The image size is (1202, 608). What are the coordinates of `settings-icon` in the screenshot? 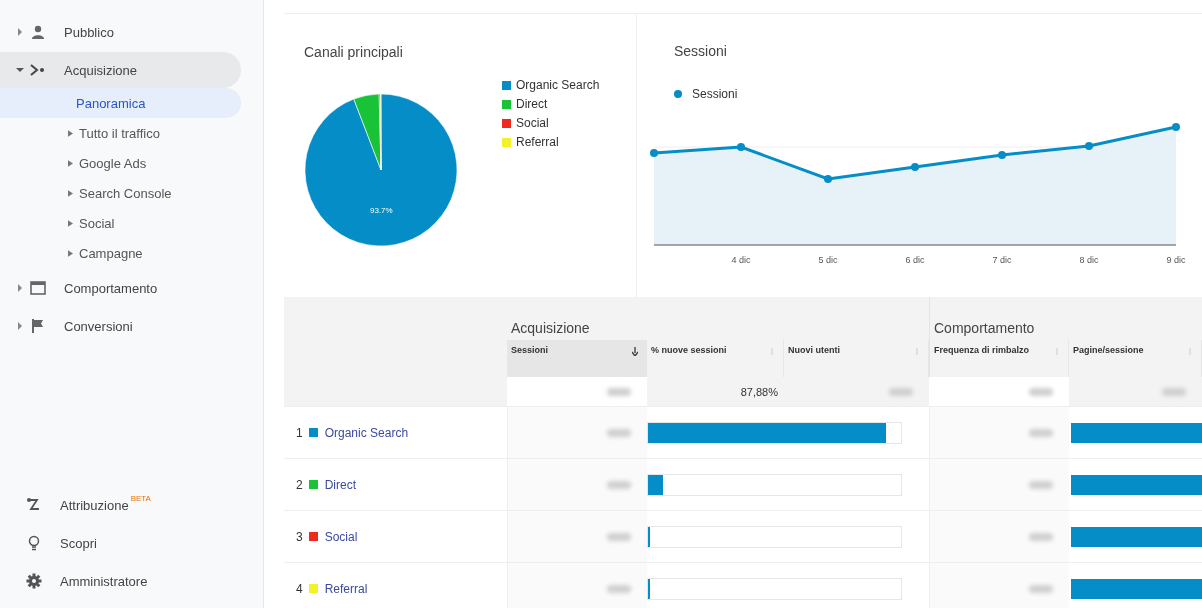 It's located at (34, 581).